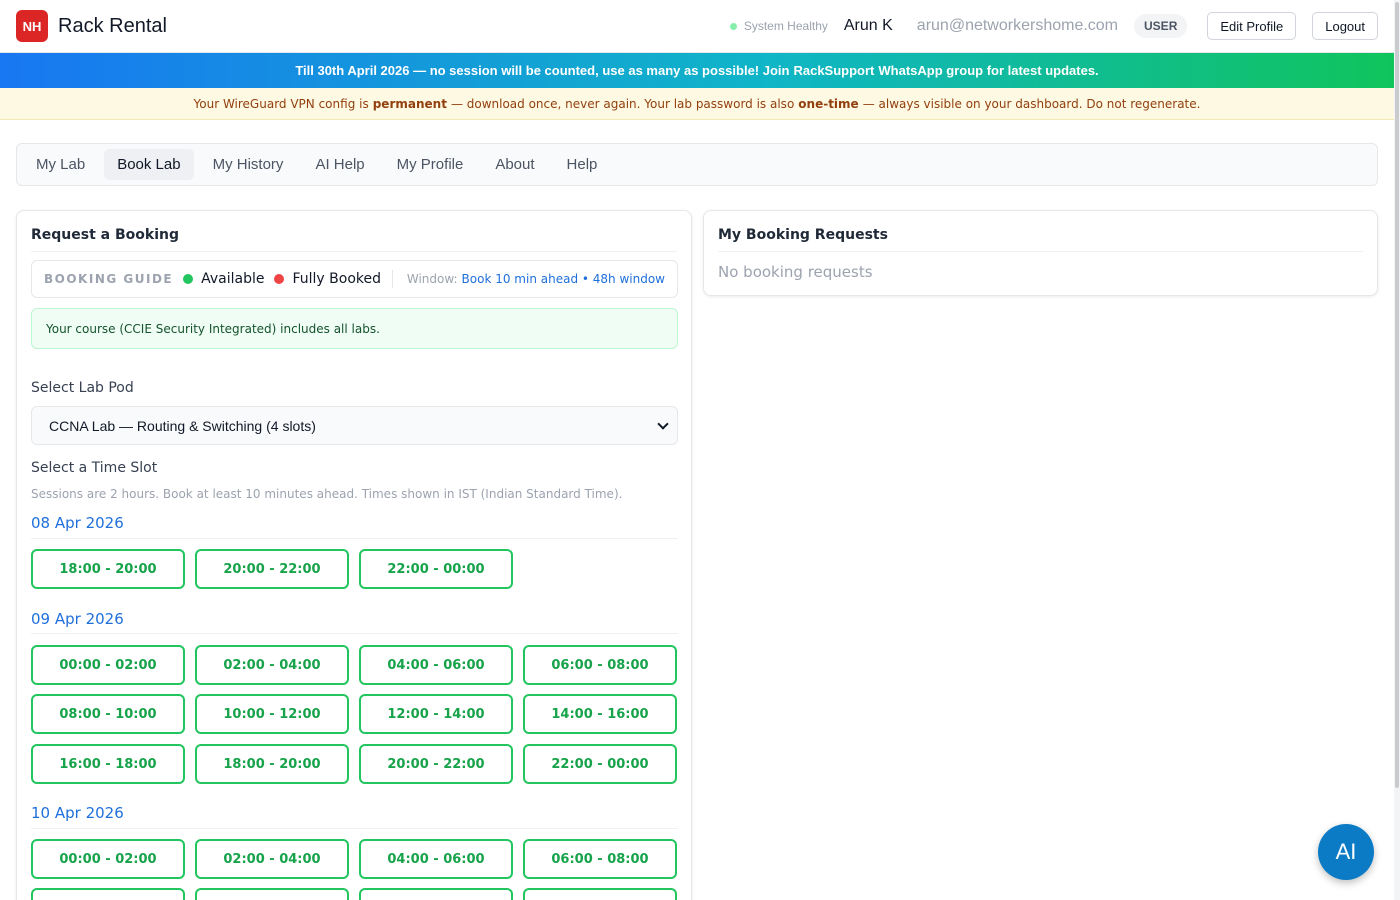 This screenshot has width=1400, height=900. Describe the element at coordinates (563, 279) in the screenshot. I see `window-value: Book 10 min ahead • 48h window` at that location.